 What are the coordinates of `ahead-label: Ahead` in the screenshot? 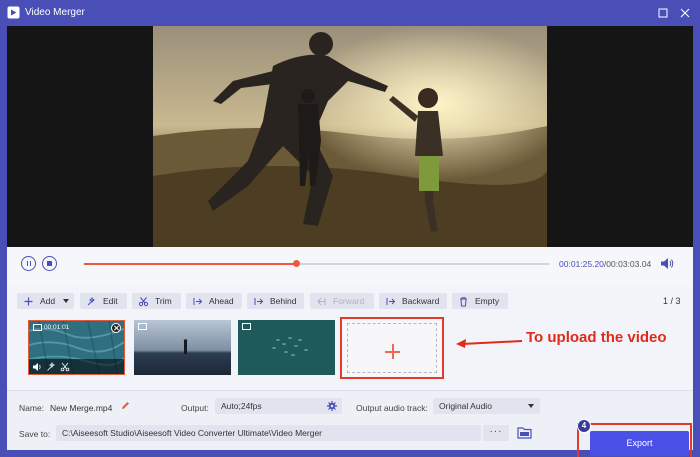 It's located at (221, 301).